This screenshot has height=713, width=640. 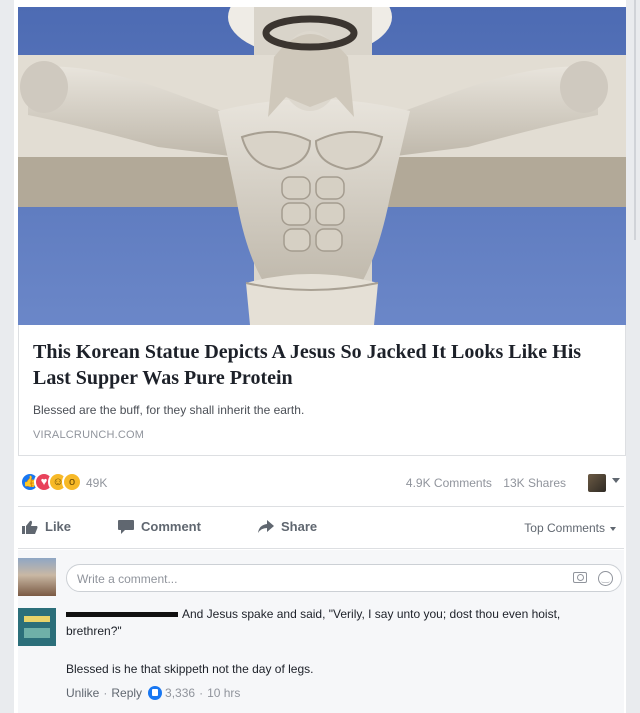 I want to click on comment-meta: Unlike · Reply 3,336 · 10 hrs, so click(x=153, y=693).